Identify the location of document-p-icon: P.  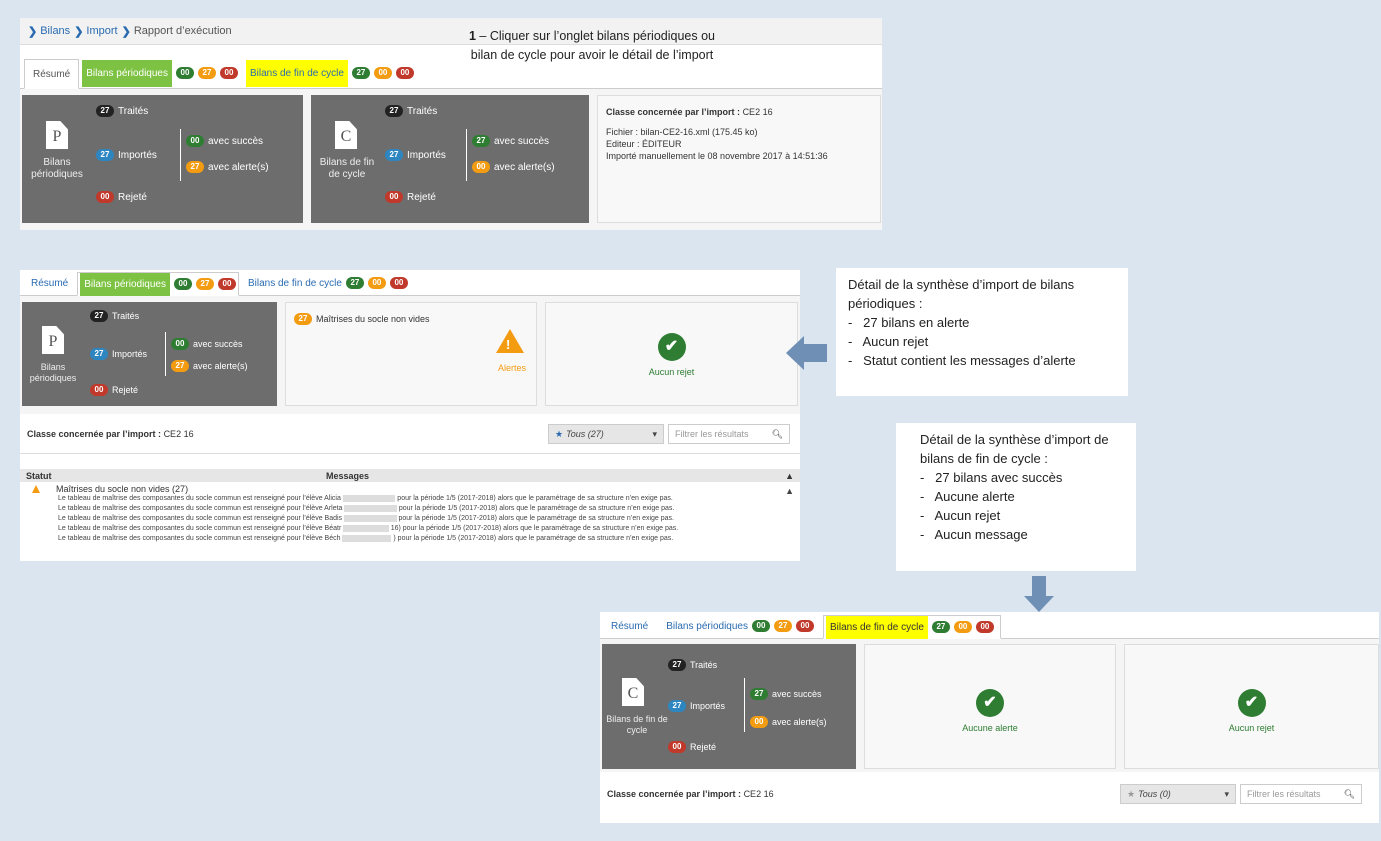
(57, 135).